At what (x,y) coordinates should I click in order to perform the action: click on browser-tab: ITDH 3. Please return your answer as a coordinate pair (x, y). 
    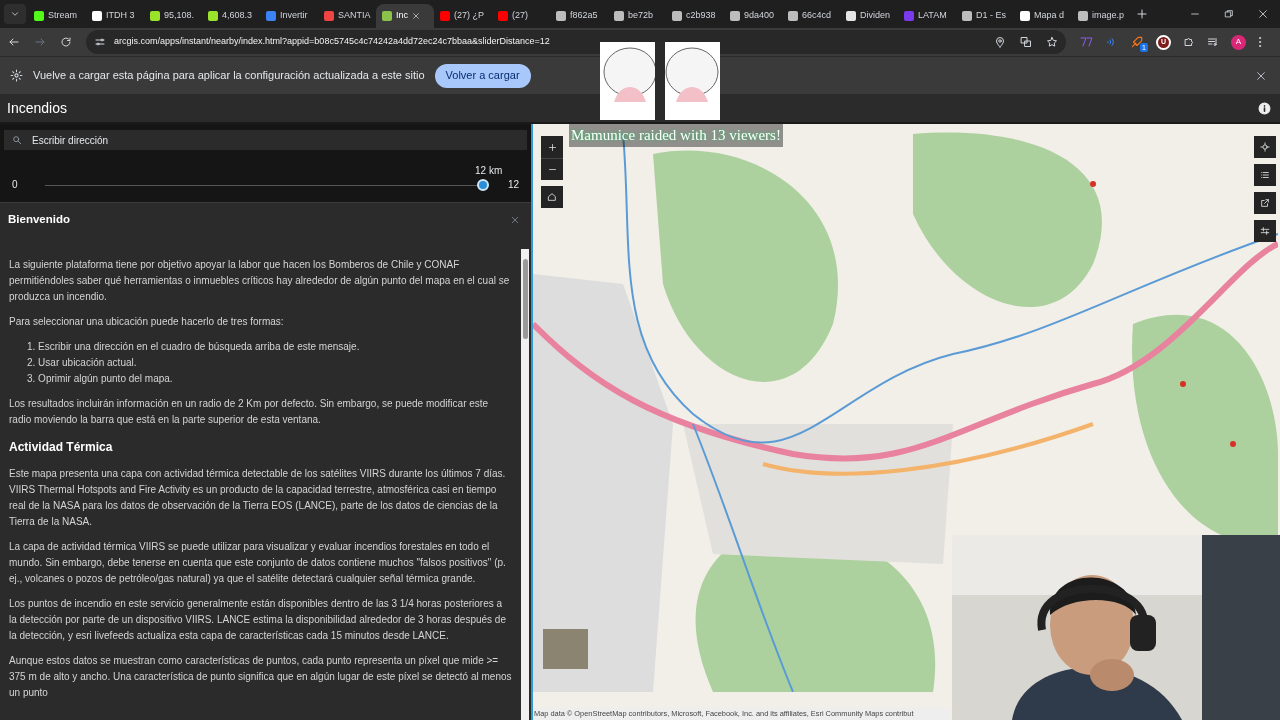
    Looking at the image, I should click on (115, 16).